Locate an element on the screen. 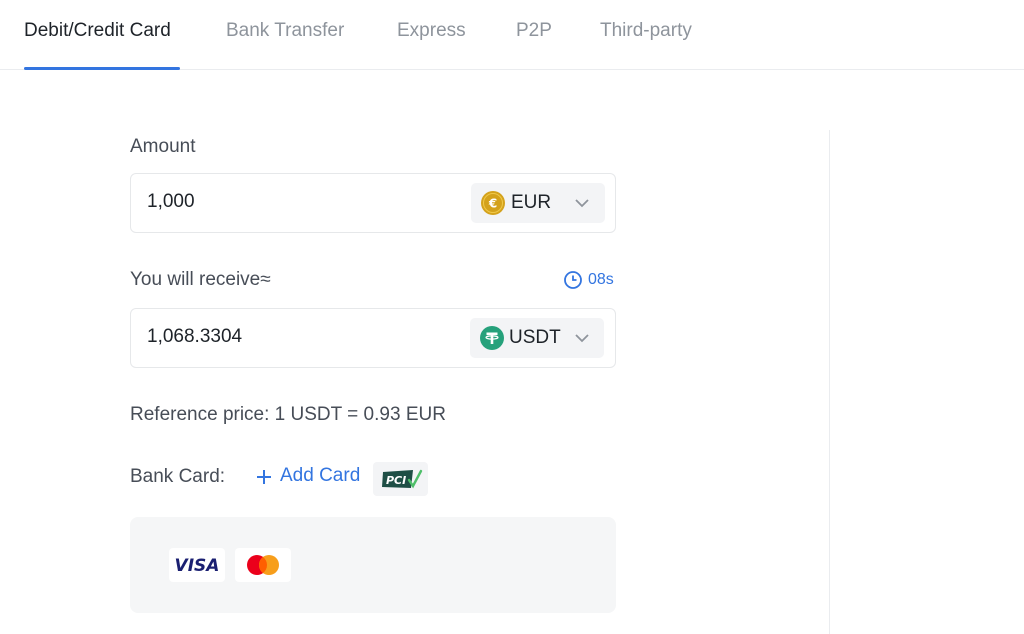 This screenshot has width=1024, height=634. amount-field: € EUR is located at coordinates (373, 203).